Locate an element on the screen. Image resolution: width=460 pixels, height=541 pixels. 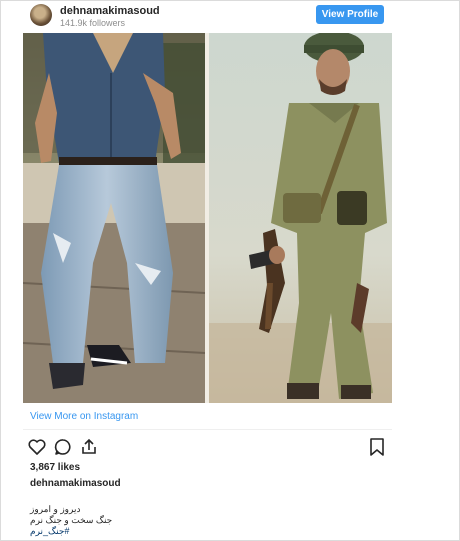
comment-icon is located at coordinates (63, 447).